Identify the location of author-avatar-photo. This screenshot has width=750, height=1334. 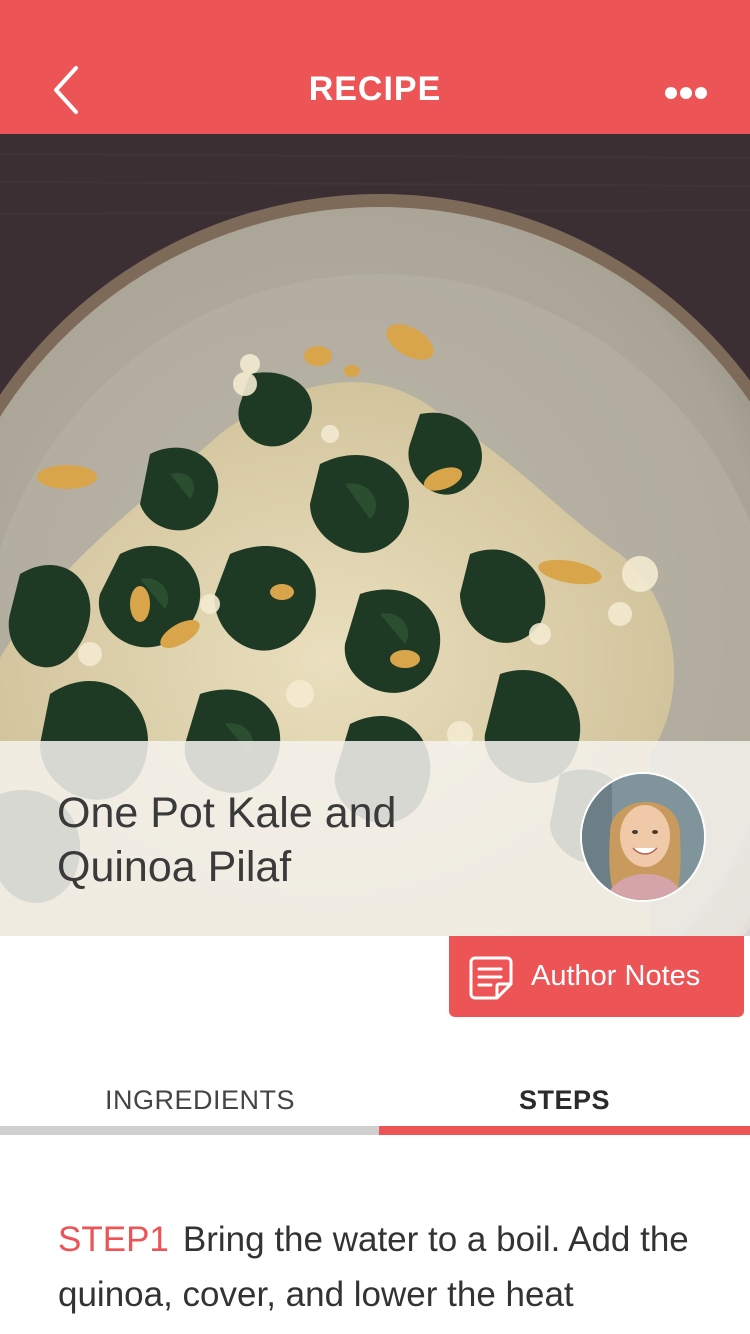
(643, 837).